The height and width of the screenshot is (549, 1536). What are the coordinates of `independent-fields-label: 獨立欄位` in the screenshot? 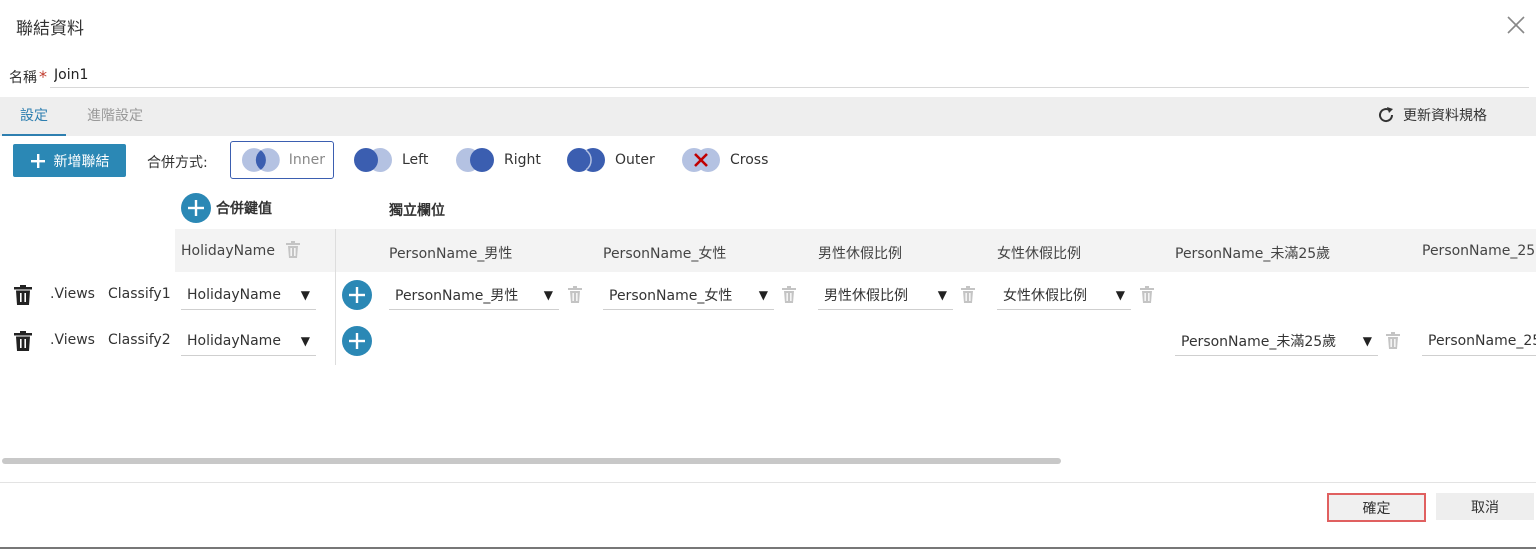 It's located at (417, 211).